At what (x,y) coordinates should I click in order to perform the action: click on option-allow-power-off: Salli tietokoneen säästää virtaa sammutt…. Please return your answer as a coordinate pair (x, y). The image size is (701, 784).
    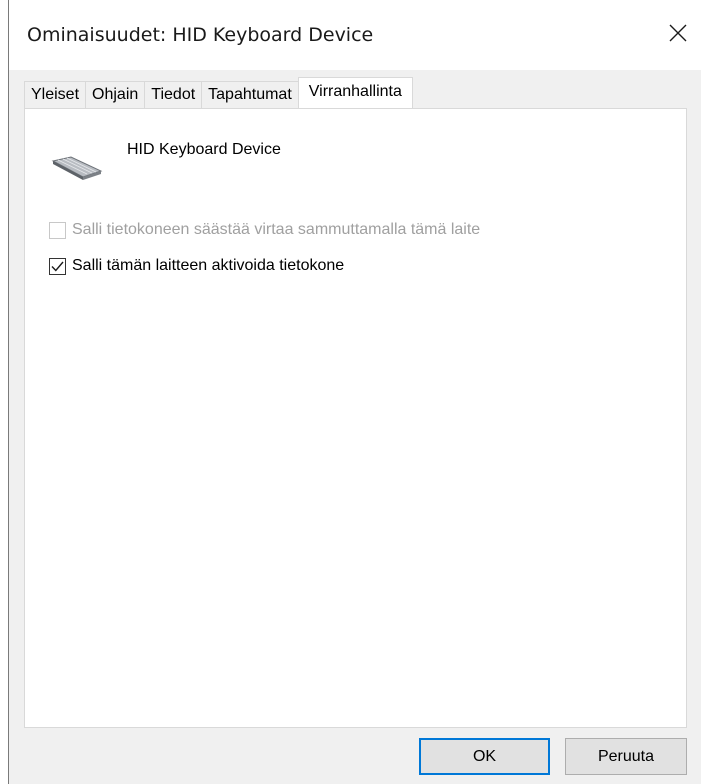
    Looking at the image, I should click on (264, 230).